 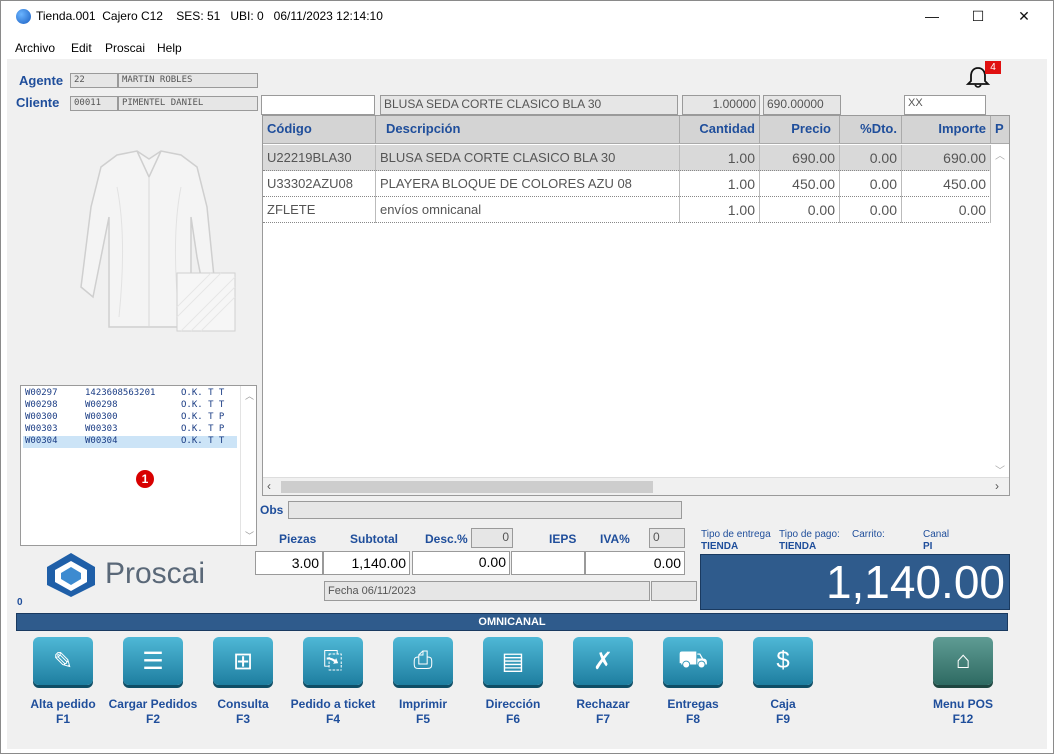 I want to click on alta-pedido-button: ✎, so click(x=63, y=661).